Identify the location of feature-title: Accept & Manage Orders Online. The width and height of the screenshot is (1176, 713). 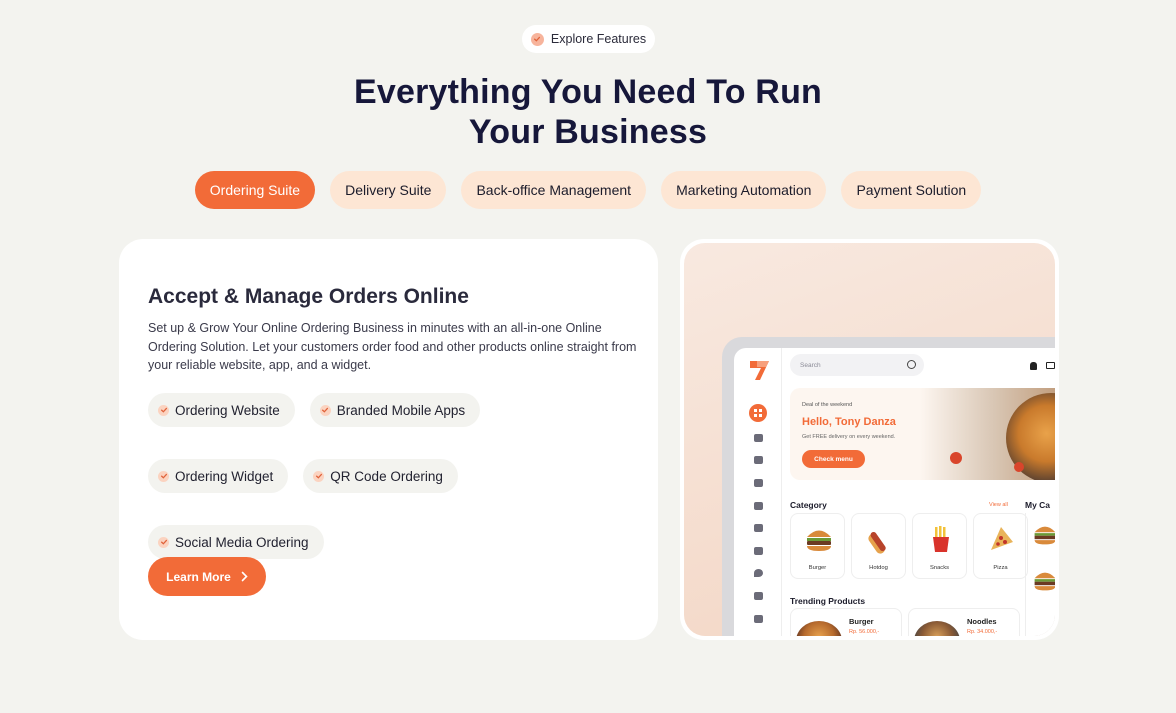
(308, 296).